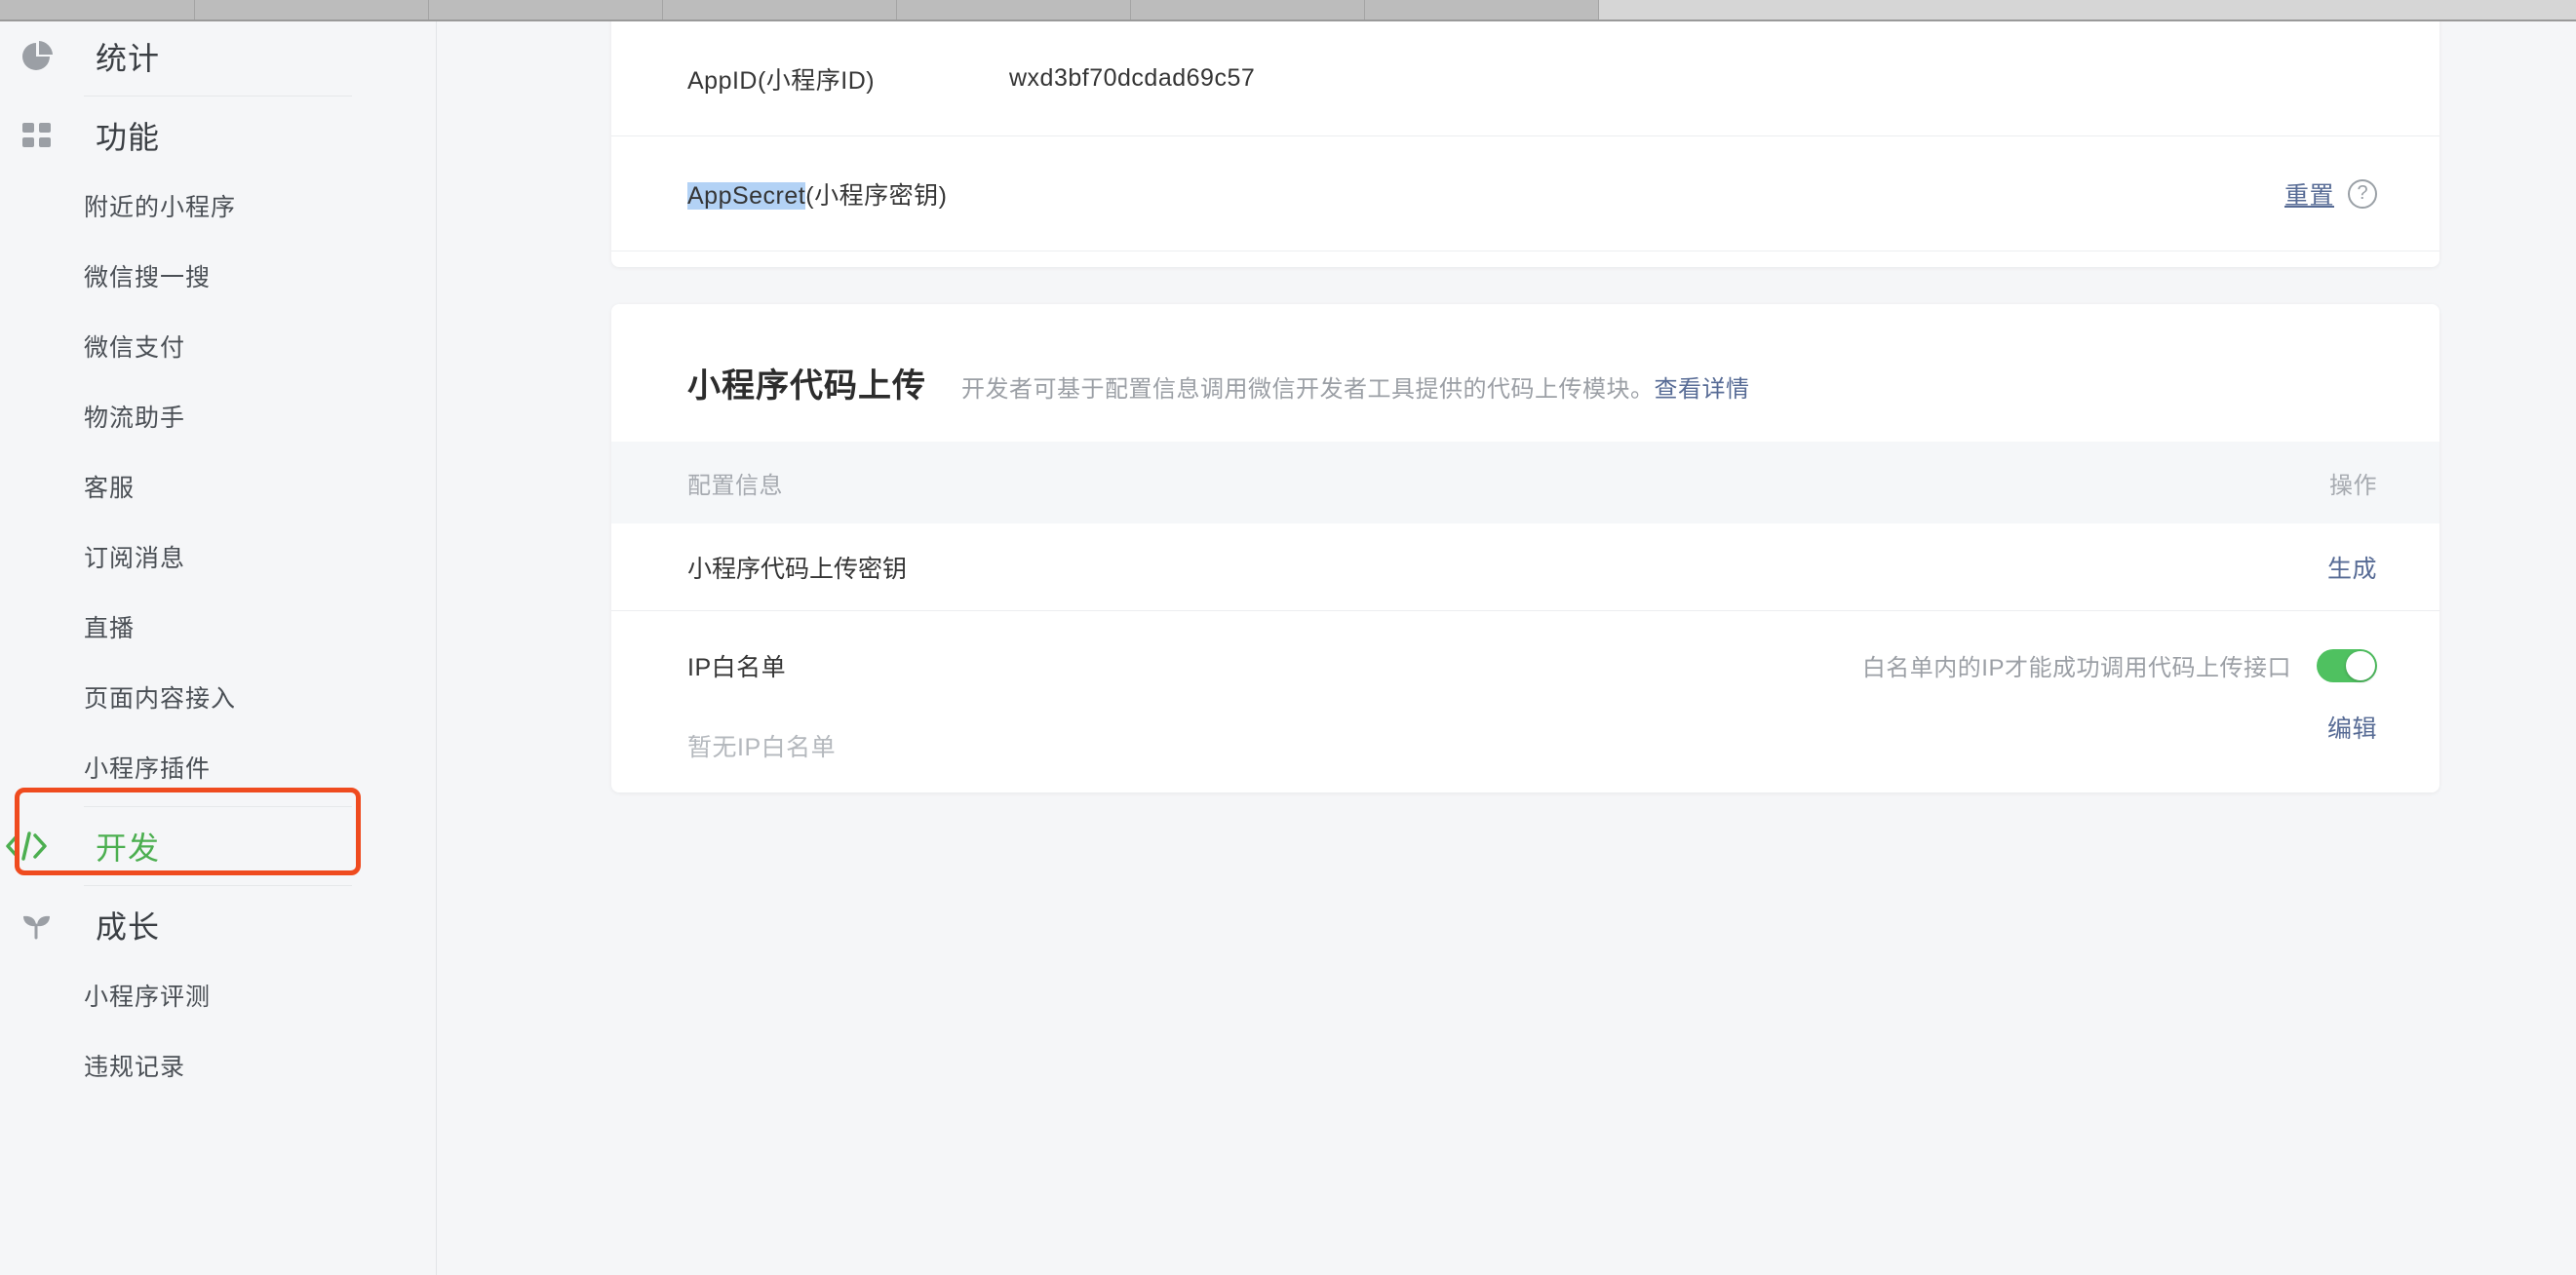 The image size is (2576, 1275). Describe the element at coordinates (37, 56) in the screenshot. I see `pie-chart-icon` at that location.